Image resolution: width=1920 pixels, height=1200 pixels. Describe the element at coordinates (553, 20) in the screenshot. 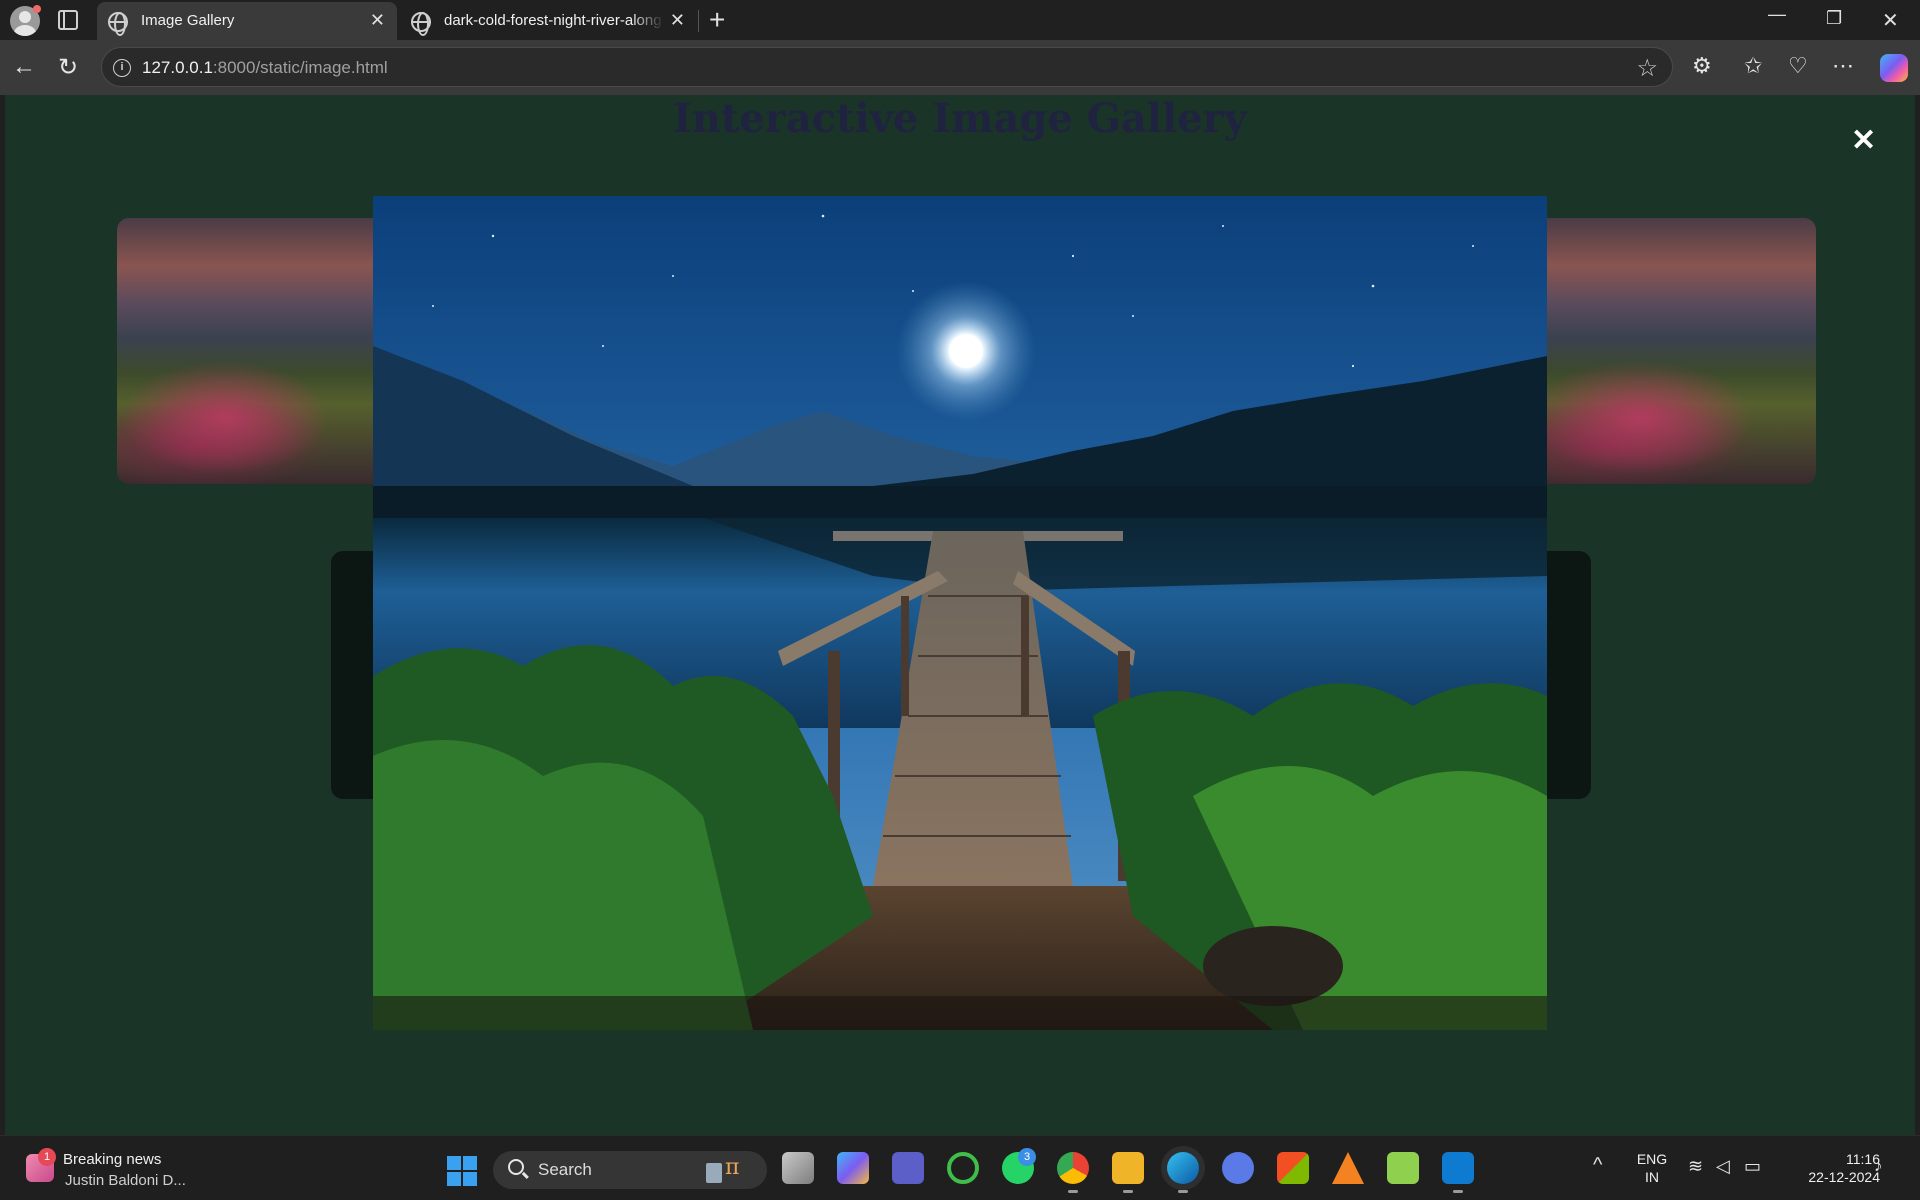

I see `tab-title: dark-cold-forest-night-river-along` at that location.